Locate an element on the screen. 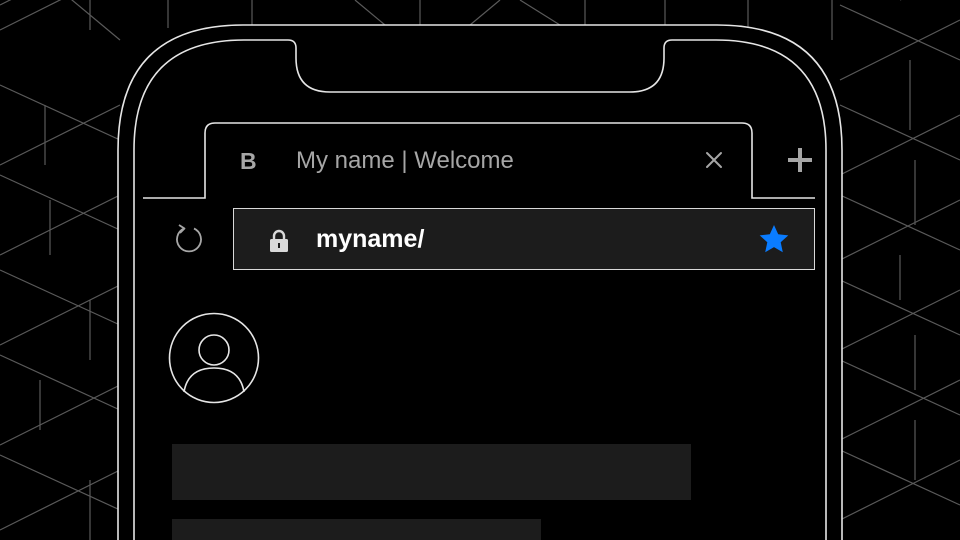 The height and width of the screenshot is (540, 960). tab-close-button is located at coordinates (714, 160).